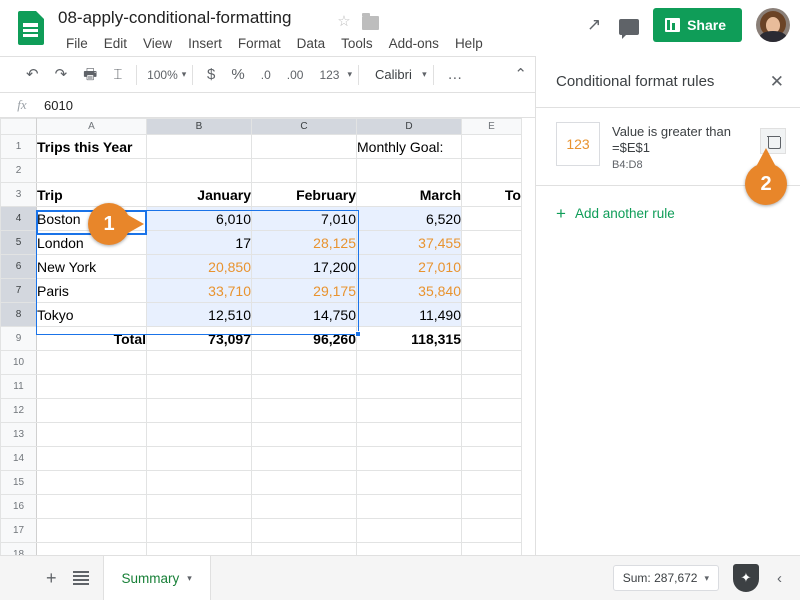 The width and height of the screenshot is (800, 600). What do you see at coordinates (91, 194) in the screenshot?
I see `cell-A3: Trip` at bounding box center [91, 194].